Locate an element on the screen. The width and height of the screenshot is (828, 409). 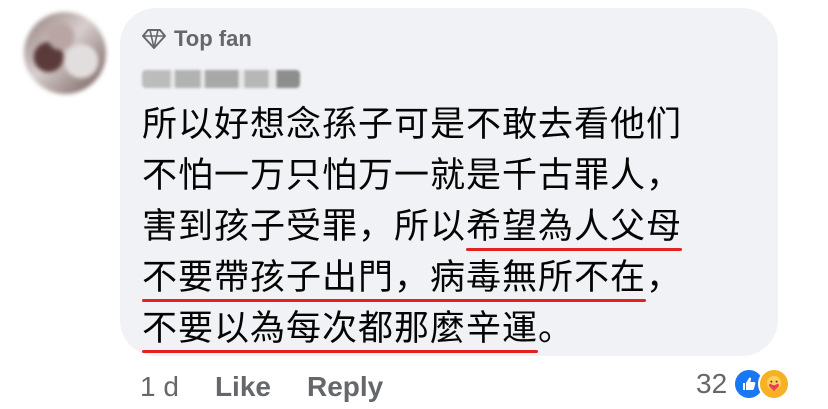
underlined-text: 不要以為每次都那麼辛運 is located at coordinates (340, 329).